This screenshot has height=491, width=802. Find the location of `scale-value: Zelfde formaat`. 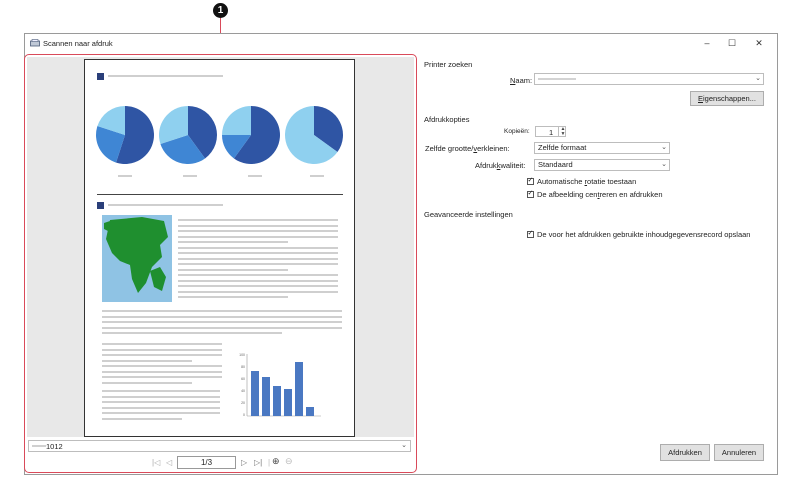

scale-value: Zelfde formaat is located at coordinates (562, 147).